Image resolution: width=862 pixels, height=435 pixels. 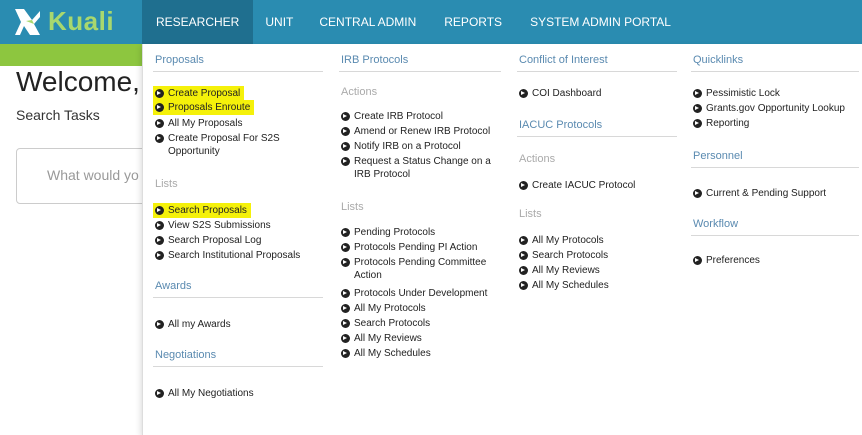 I want to click on nav-researcher: RESEARCHER, so click(x=198, y=22).